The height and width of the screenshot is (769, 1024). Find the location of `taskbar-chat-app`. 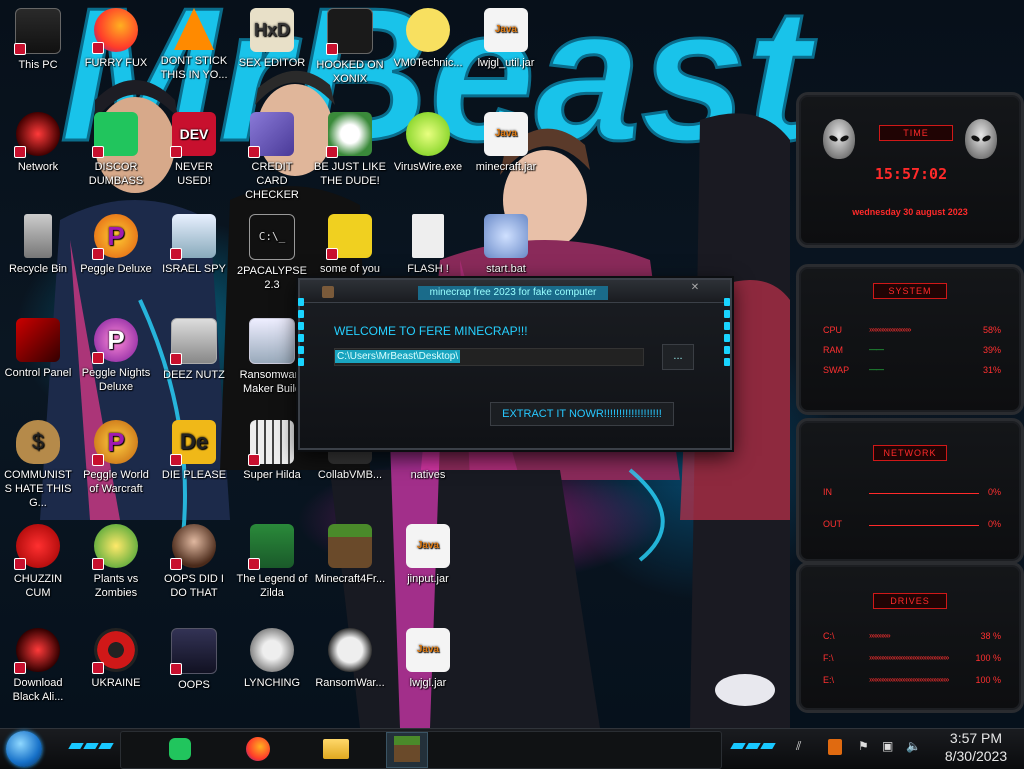

taskbar-chat-app is located at coordinates (180, 749).